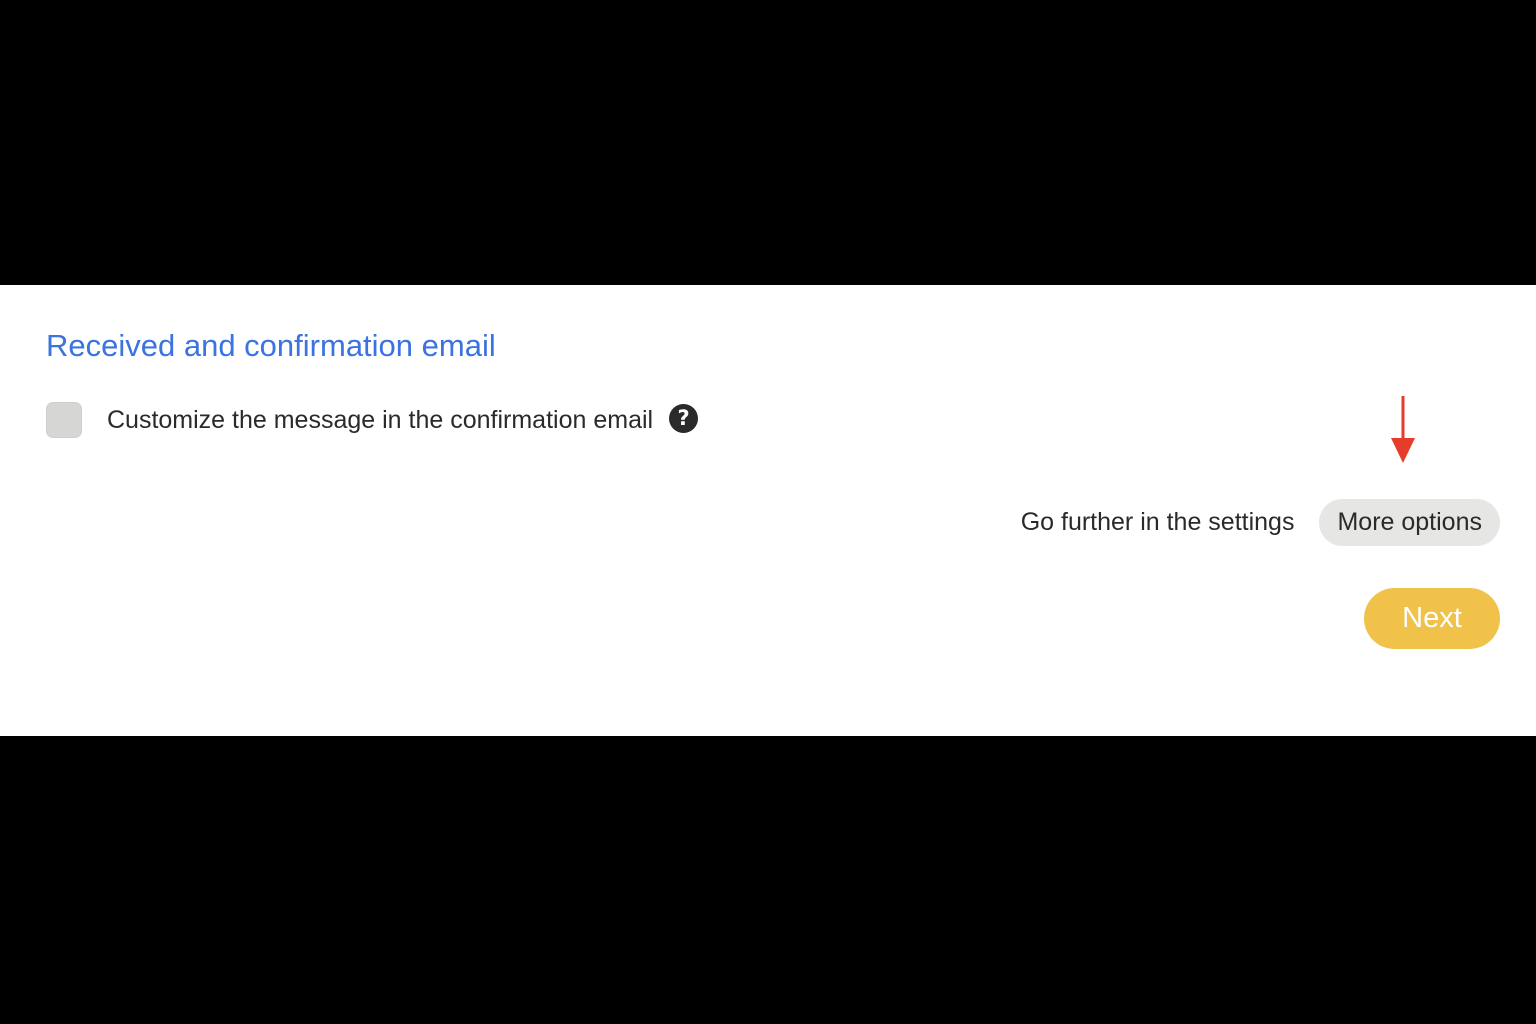 This screenshot has height=1024, width=1536. Describe the element at coordinates (64, 420) in the screenshot. I see `customize-message-checkbox` at that location.